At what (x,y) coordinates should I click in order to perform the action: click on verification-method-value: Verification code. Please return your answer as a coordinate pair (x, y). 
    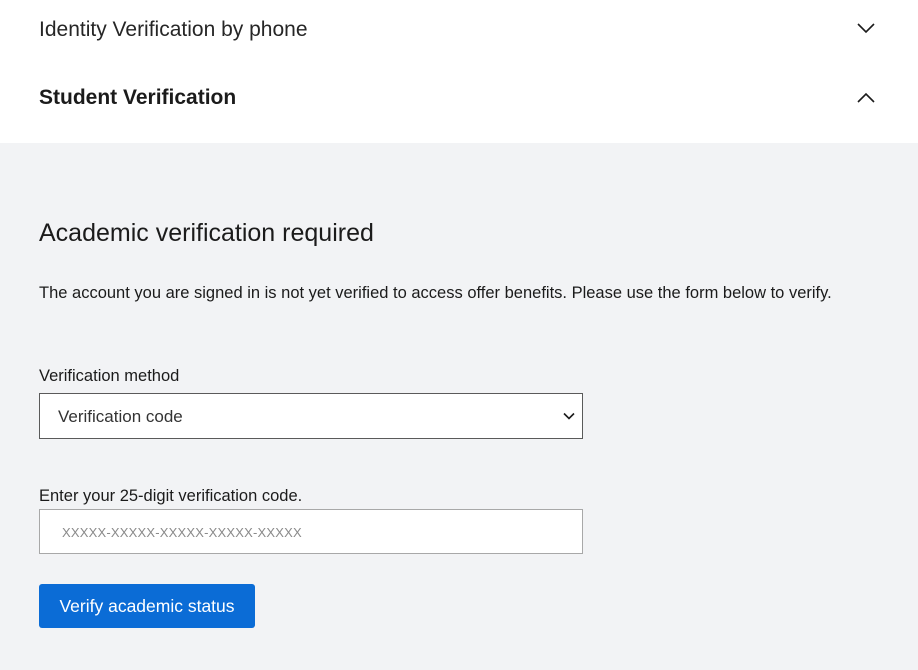
    Looking at the image, I should click on (120, 416).